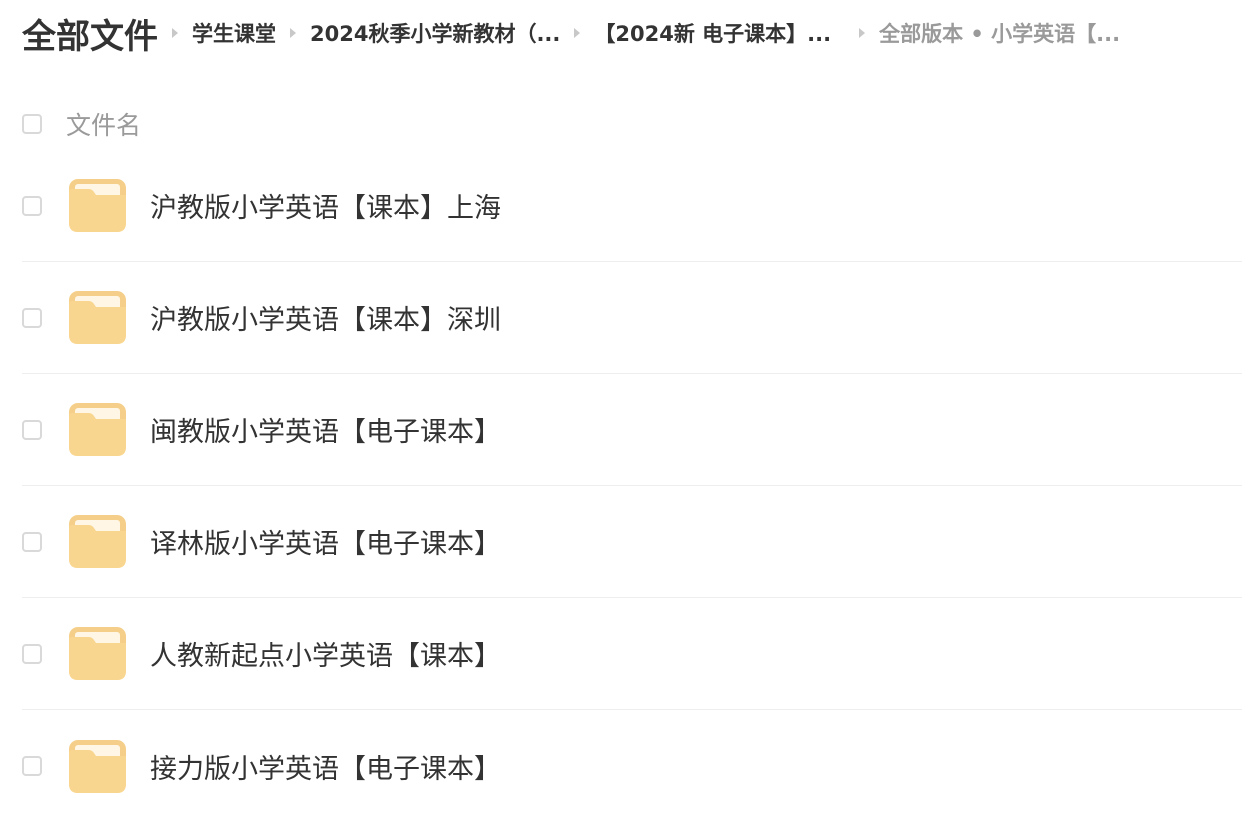 The width and height of the screenshot is (1242, 826). Describe the element at coordinates (325, 317) in the screenshot. I see `file-name: 沪教版小学英语【课本】深圳` at that location.